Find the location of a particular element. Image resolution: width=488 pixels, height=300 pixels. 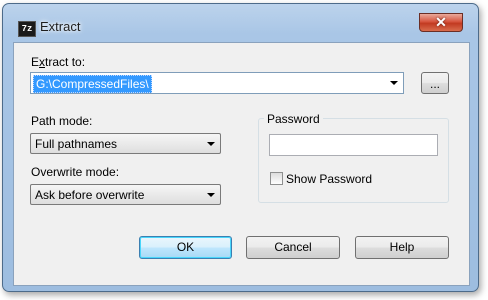

overwrite-mode-label: Overwrite mode: is located at coordinates (75, 172).